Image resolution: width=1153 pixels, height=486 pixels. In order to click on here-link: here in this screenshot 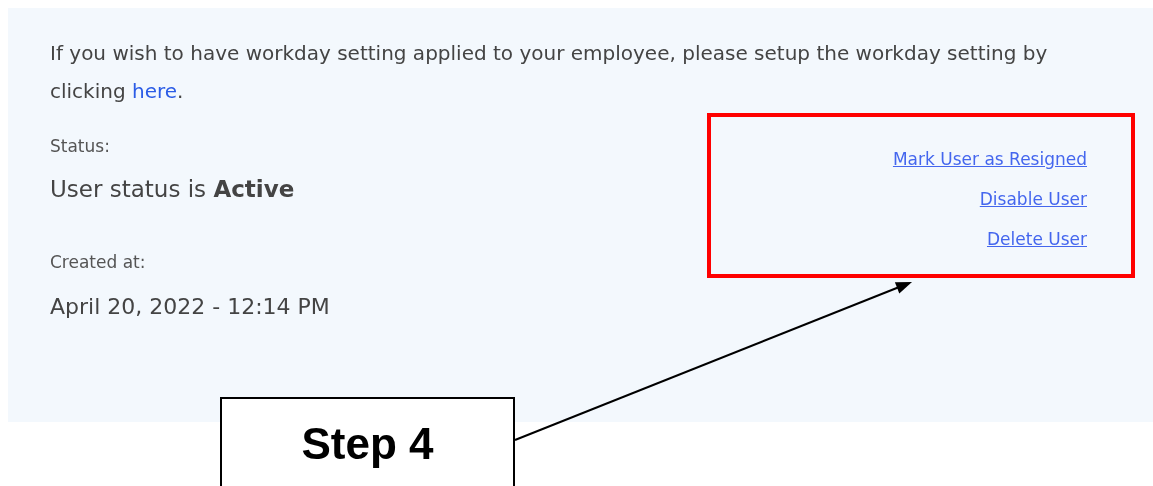, I will do `click(155, 91)`.